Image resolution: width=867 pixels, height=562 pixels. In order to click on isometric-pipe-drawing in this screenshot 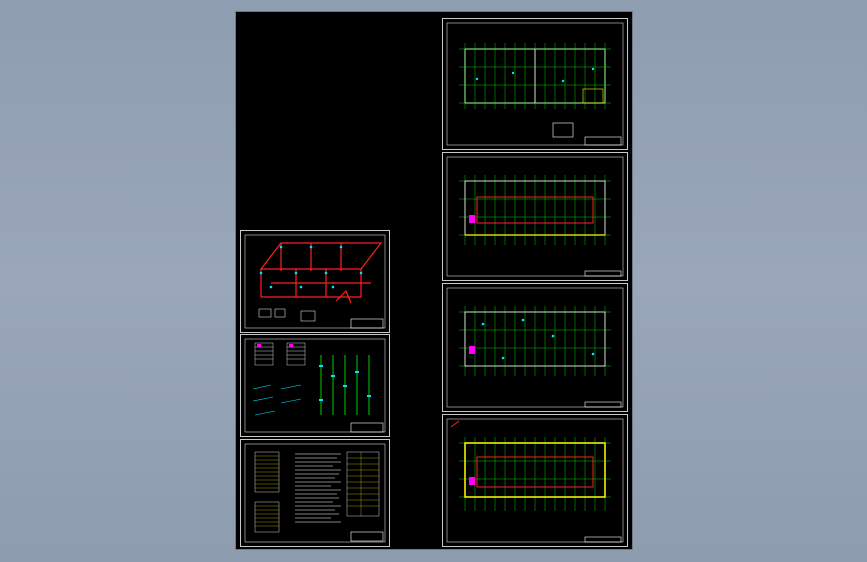, I will do `click(315, 281)`.